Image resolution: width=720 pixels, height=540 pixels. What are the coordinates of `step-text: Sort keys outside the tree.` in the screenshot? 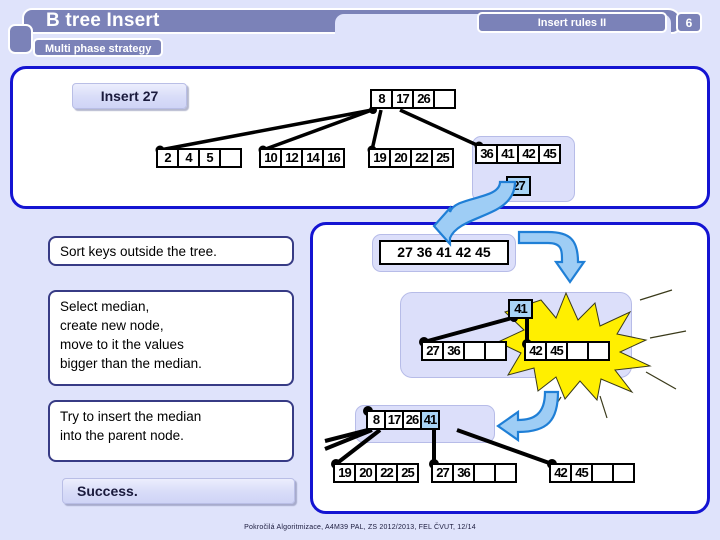 It's located at (138, 251).